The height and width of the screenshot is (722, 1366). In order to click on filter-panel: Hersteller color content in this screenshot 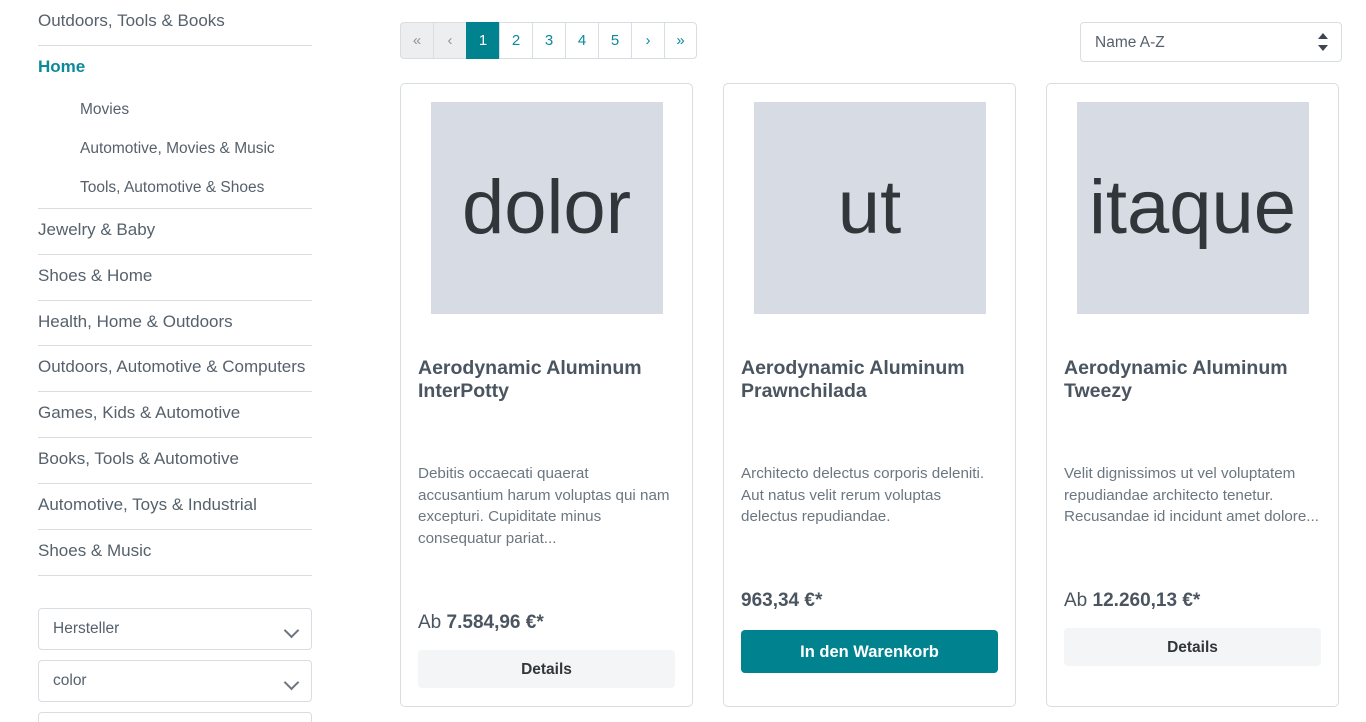, I will do `click(175, 665)`.